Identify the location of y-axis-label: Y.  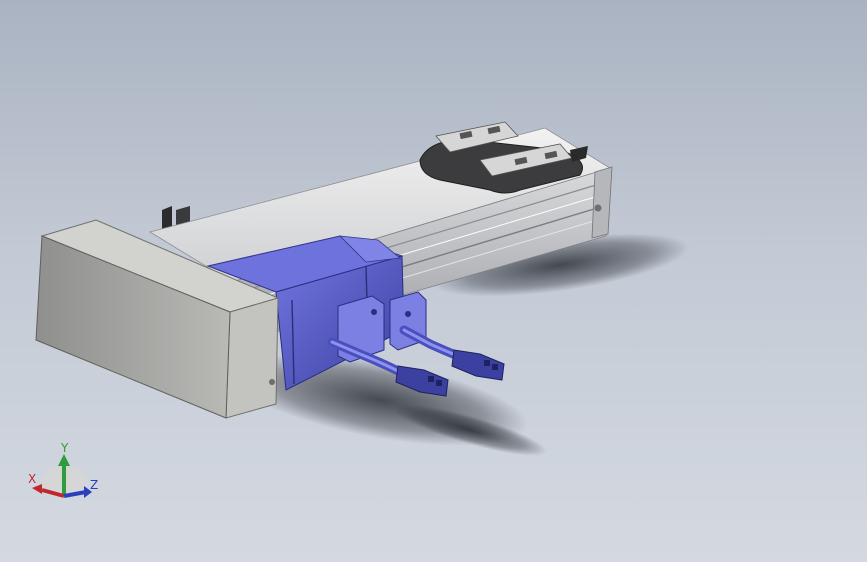
(64, 448).